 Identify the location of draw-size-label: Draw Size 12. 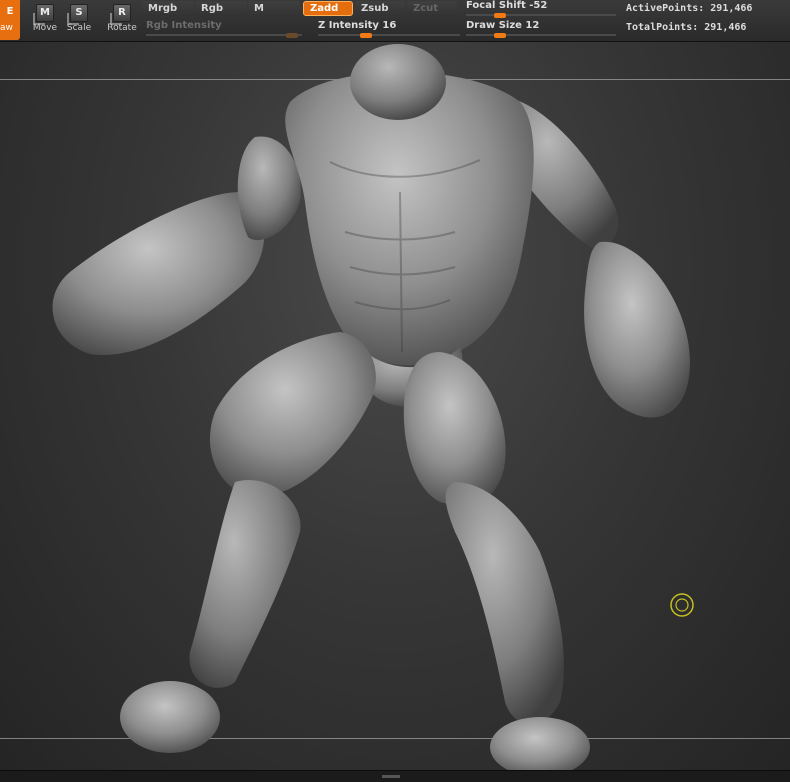
(503, 25).